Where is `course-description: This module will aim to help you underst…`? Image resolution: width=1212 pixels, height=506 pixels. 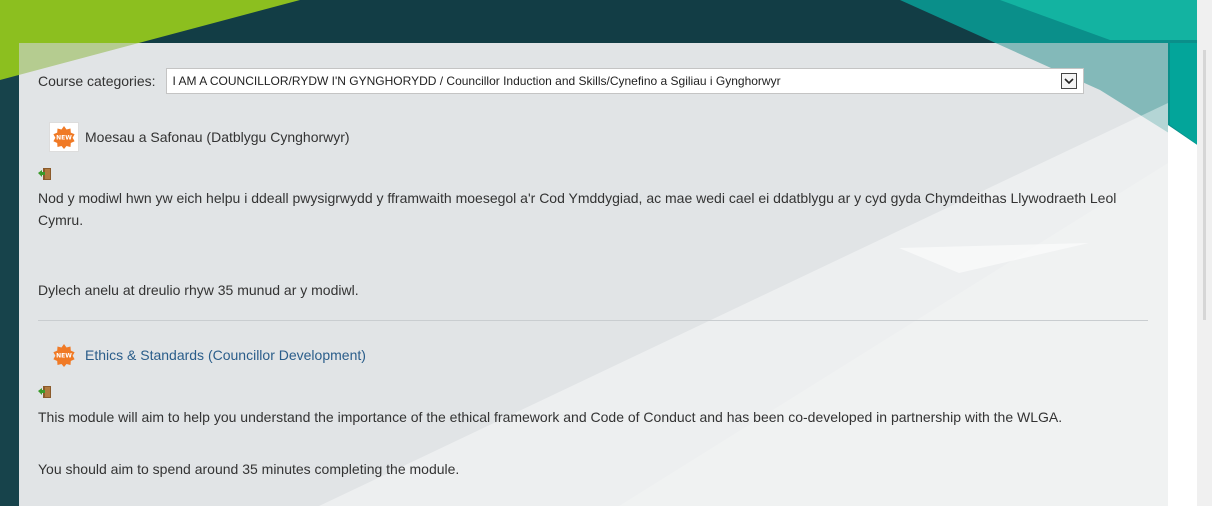 course-description: This module will aim to help you underst… is located at coordinates (550, 417).